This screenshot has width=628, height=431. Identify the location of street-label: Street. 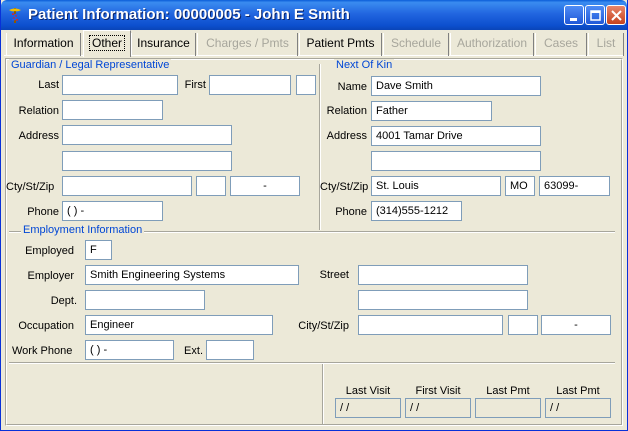
(334, 275).